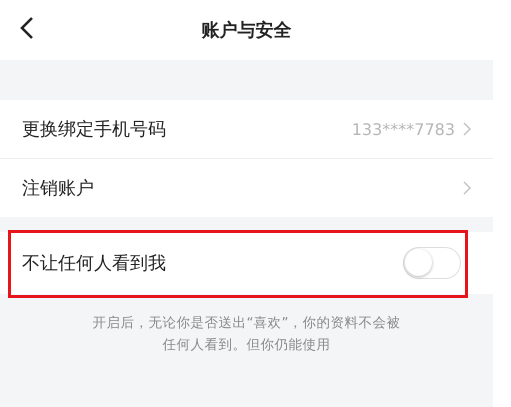 Image resolution: width=511 pixels, height=407 pixels. Describe the element at coordinates (246, 129) in the screenshot. I see `settings-row: 更换绑定手机号码 133****7783` at that location.